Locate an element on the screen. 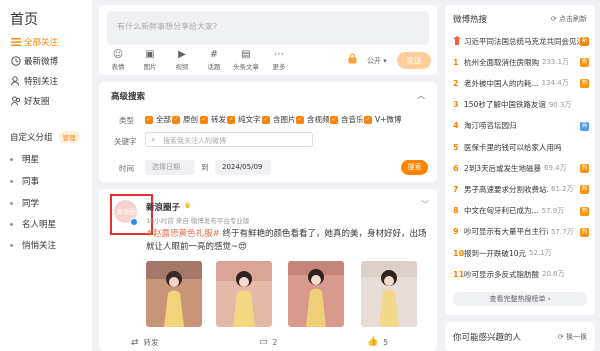 This screenshot has height=351, width=600. hot-search-item: 5 医保卡里的钱可以给家人用吗 is located at coordinates (521, 147).